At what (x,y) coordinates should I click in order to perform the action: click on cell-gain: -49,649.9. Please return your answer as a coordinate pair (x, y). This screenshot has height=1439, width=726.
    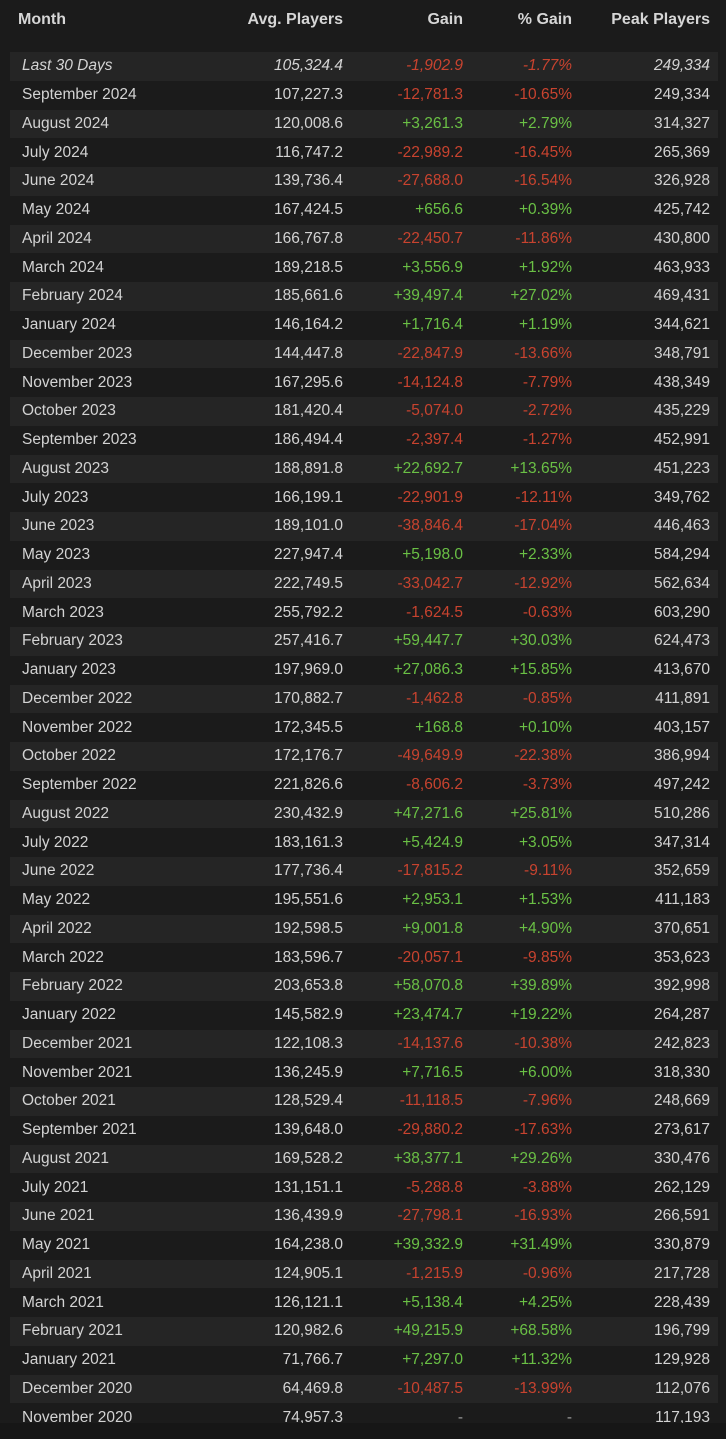
    Looking at the image, I should click on (430, 756).